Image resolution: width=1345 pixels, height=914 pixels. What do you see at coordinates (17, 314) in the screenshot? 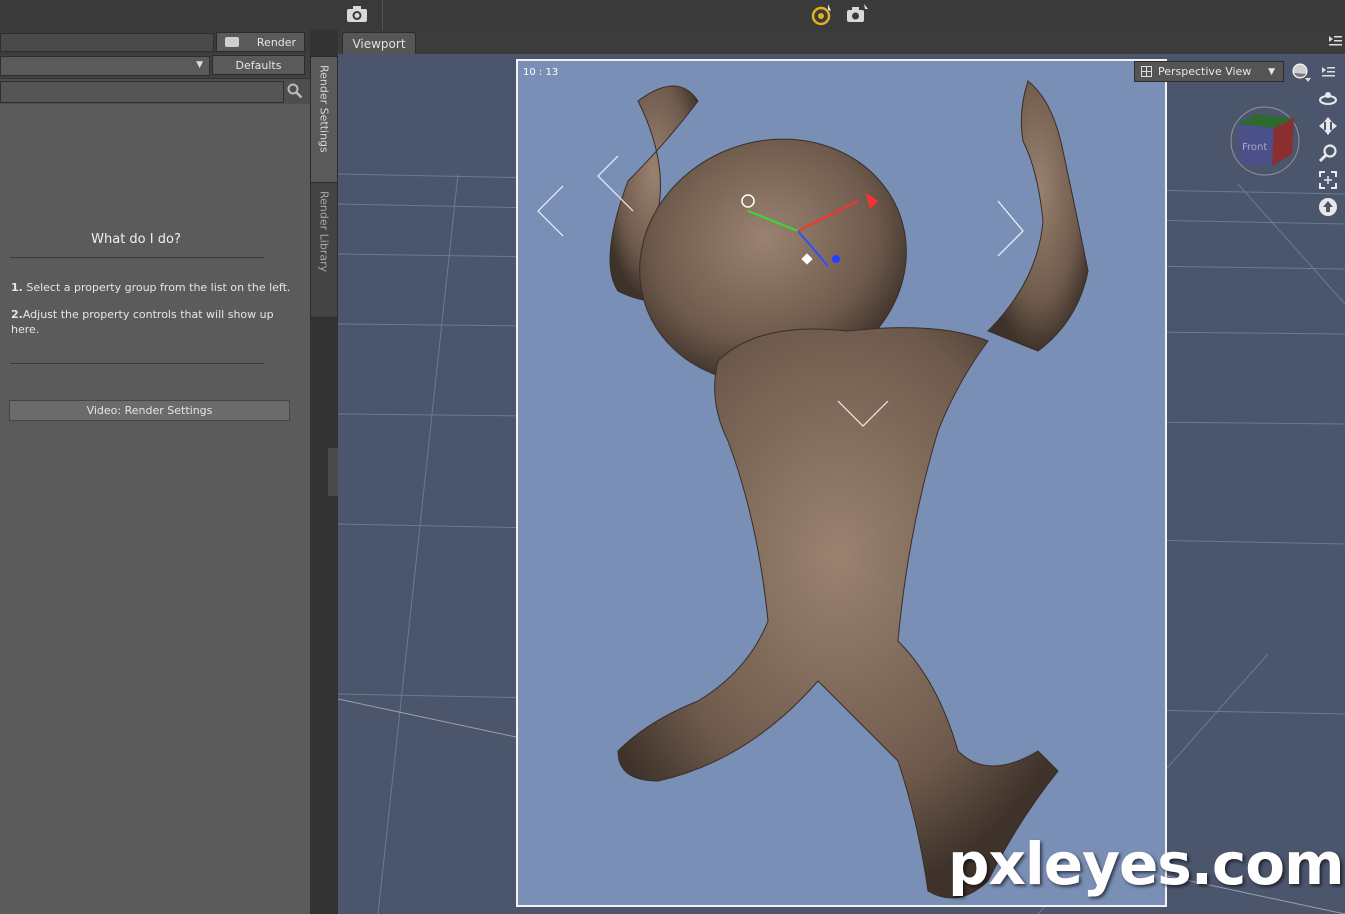
I see `step-number: 2.` at bounding box center [17, 314].